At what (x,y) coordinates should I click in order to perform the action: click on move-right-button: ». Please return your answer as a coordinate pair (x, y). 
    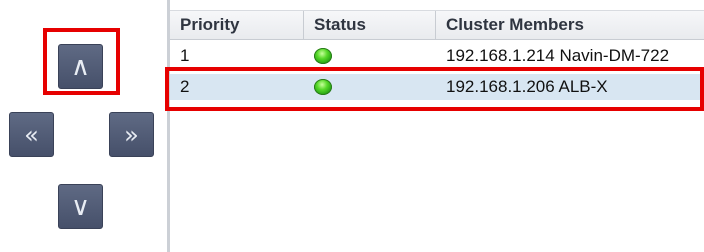
    Looking at the image, I should click on (131, 134).